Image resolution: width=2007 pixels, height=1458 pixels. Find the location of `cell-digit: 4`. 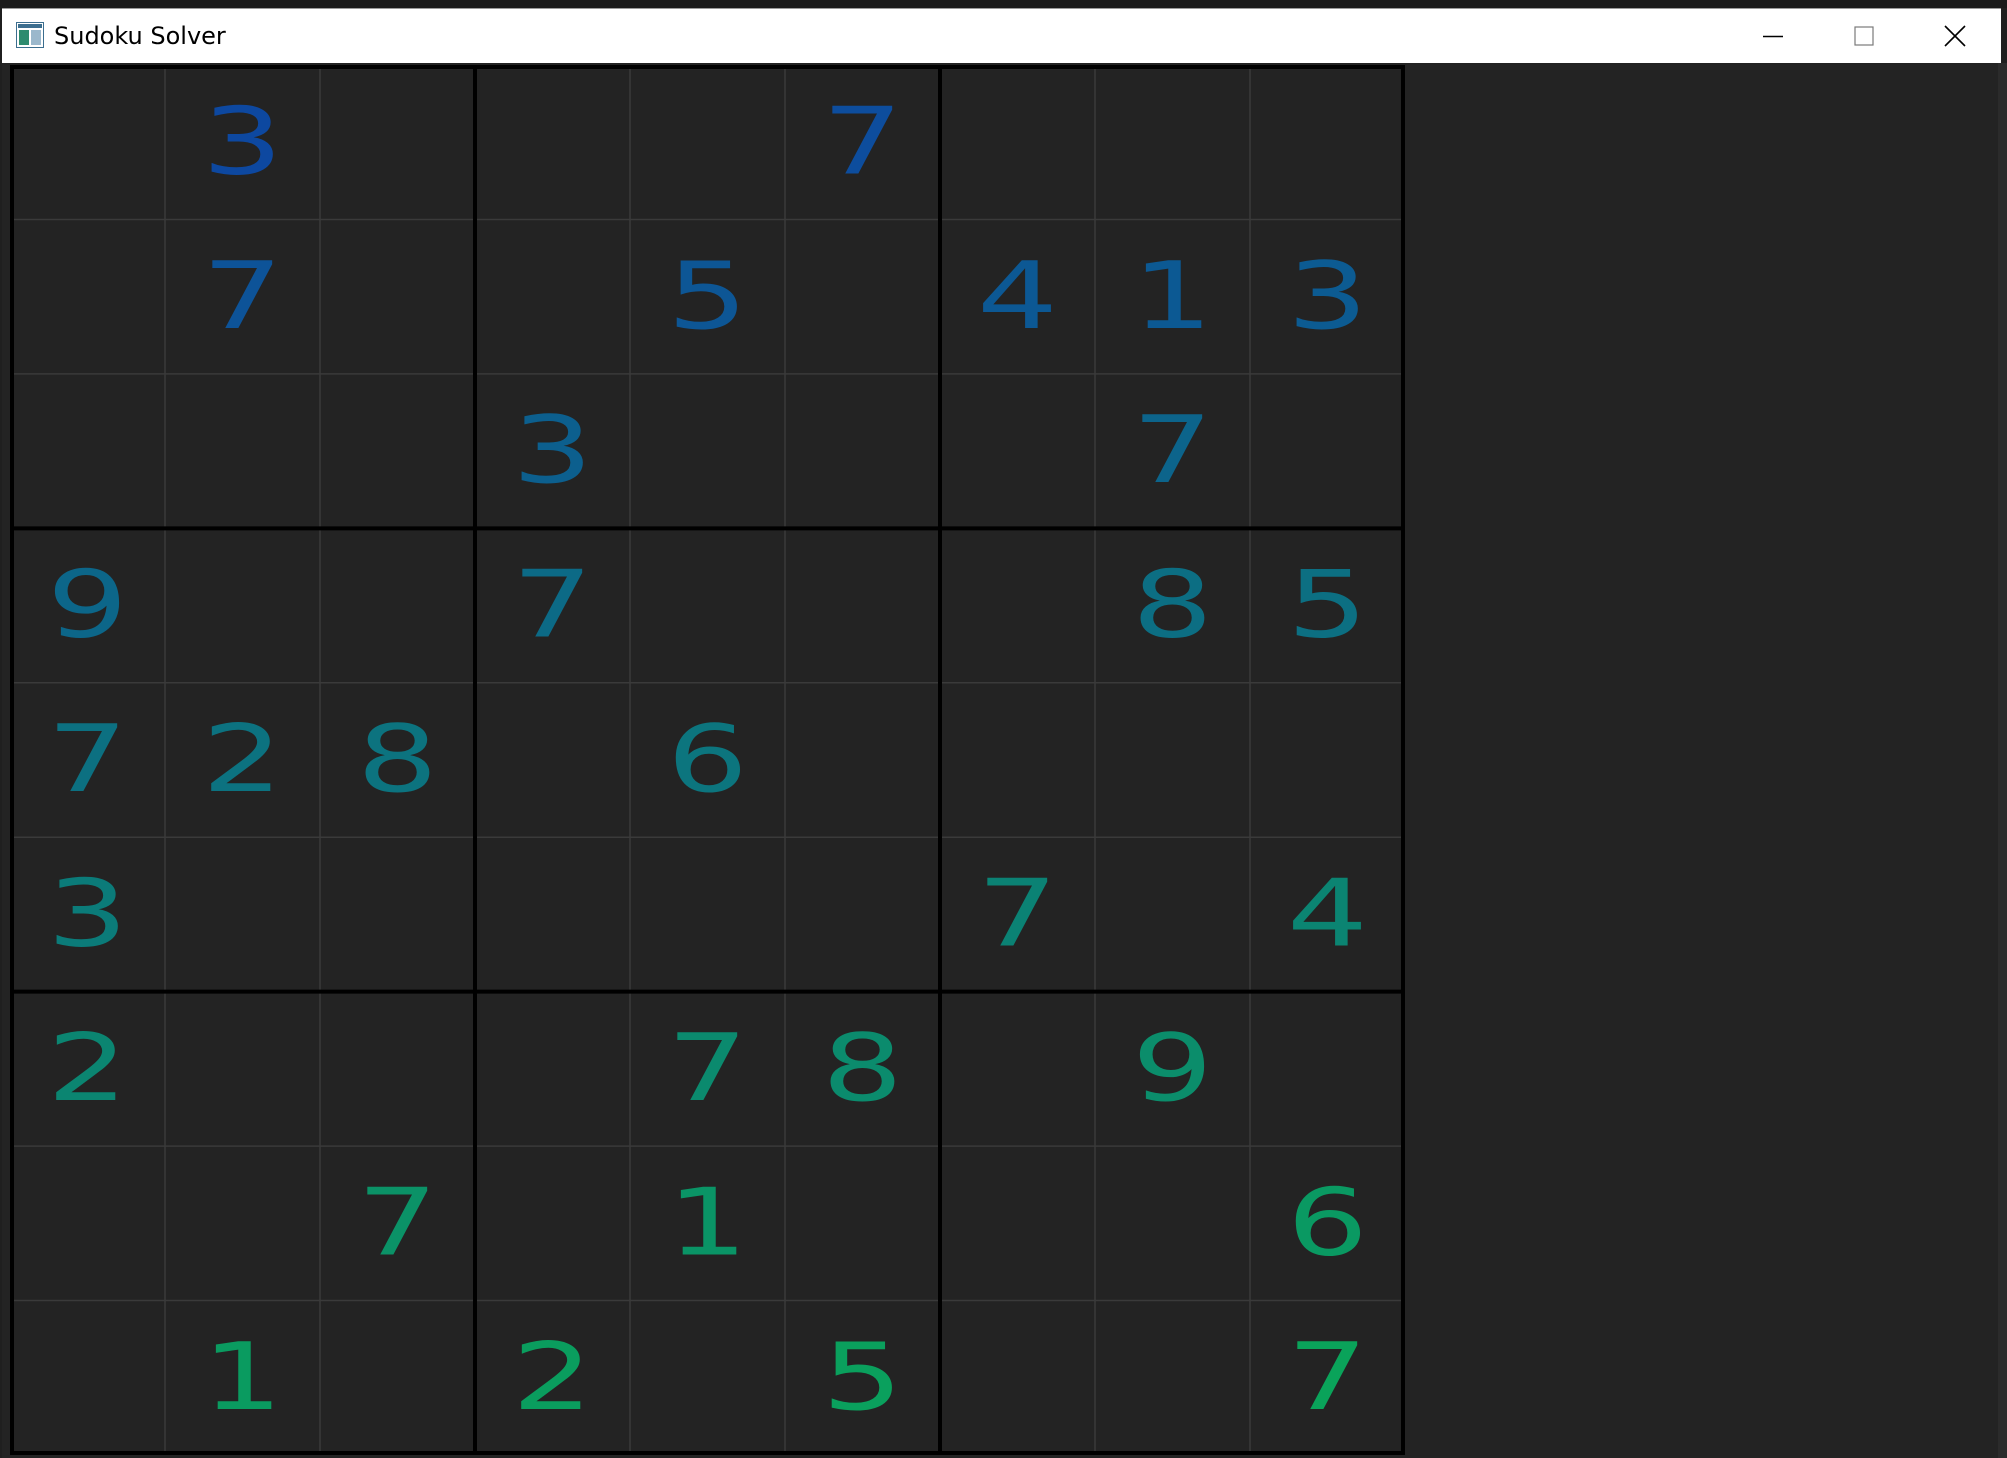

cell-digit: 4 is located at coordinates (1017, 296).